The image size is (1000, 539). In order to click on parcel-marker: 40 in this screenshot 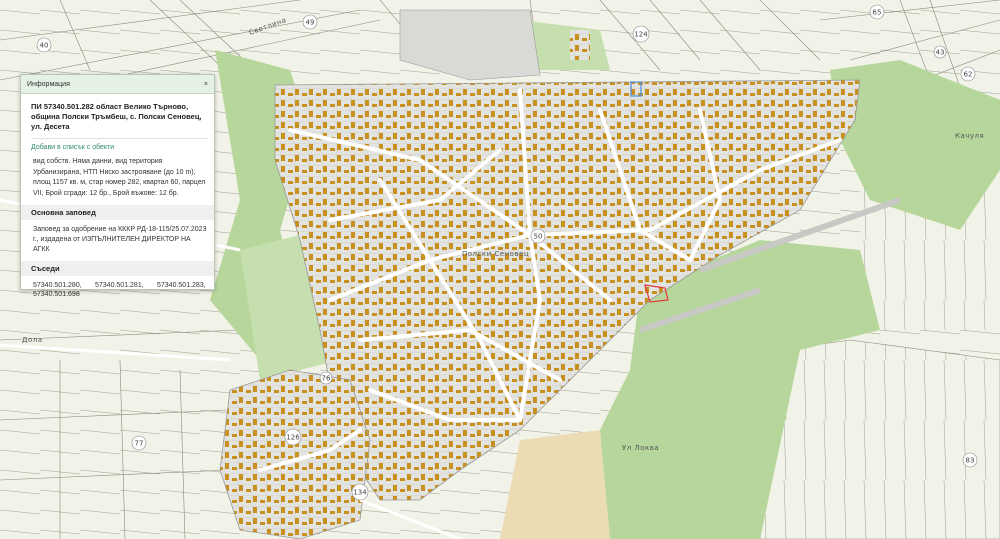, I will do `click(44, 45)`.